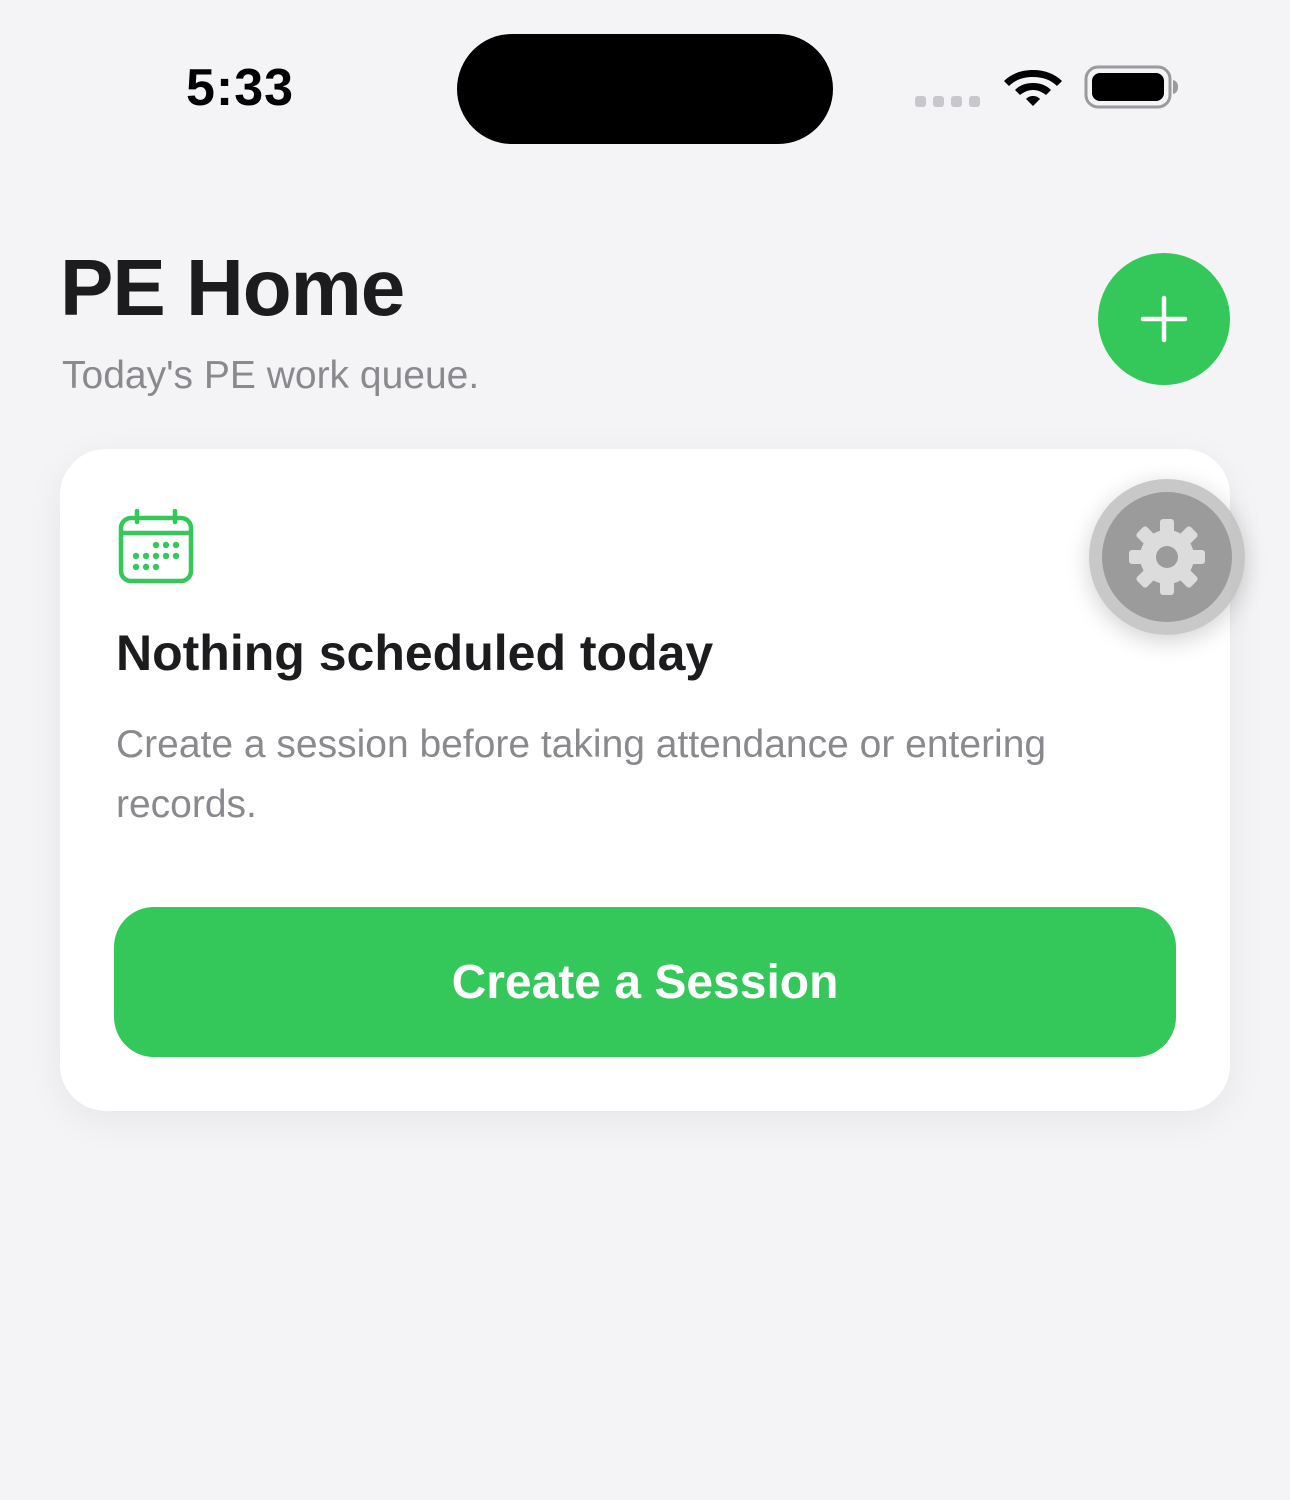 The height and width of the screenshot is (1500, 1290). What do you see at coordinates (645, 89) in the screenshot?
I see `dynamic-island` at bounding box center [645, 89].